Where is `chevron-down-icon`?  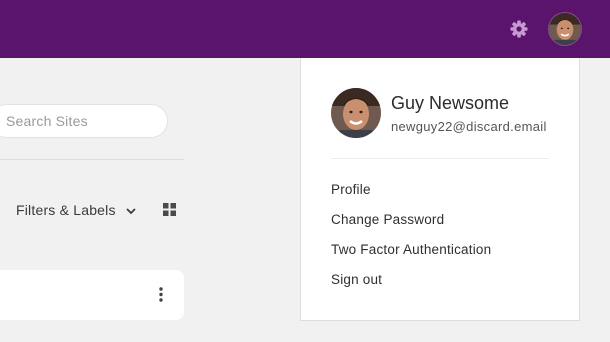 chevron-down-icon is located at coordinates (131, 211).